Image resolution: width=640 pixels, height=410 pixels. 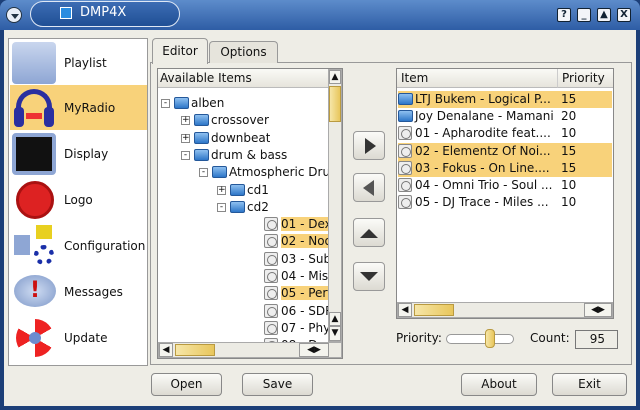 I want to click on tree-item: cd2, so click(x=249, y=207).